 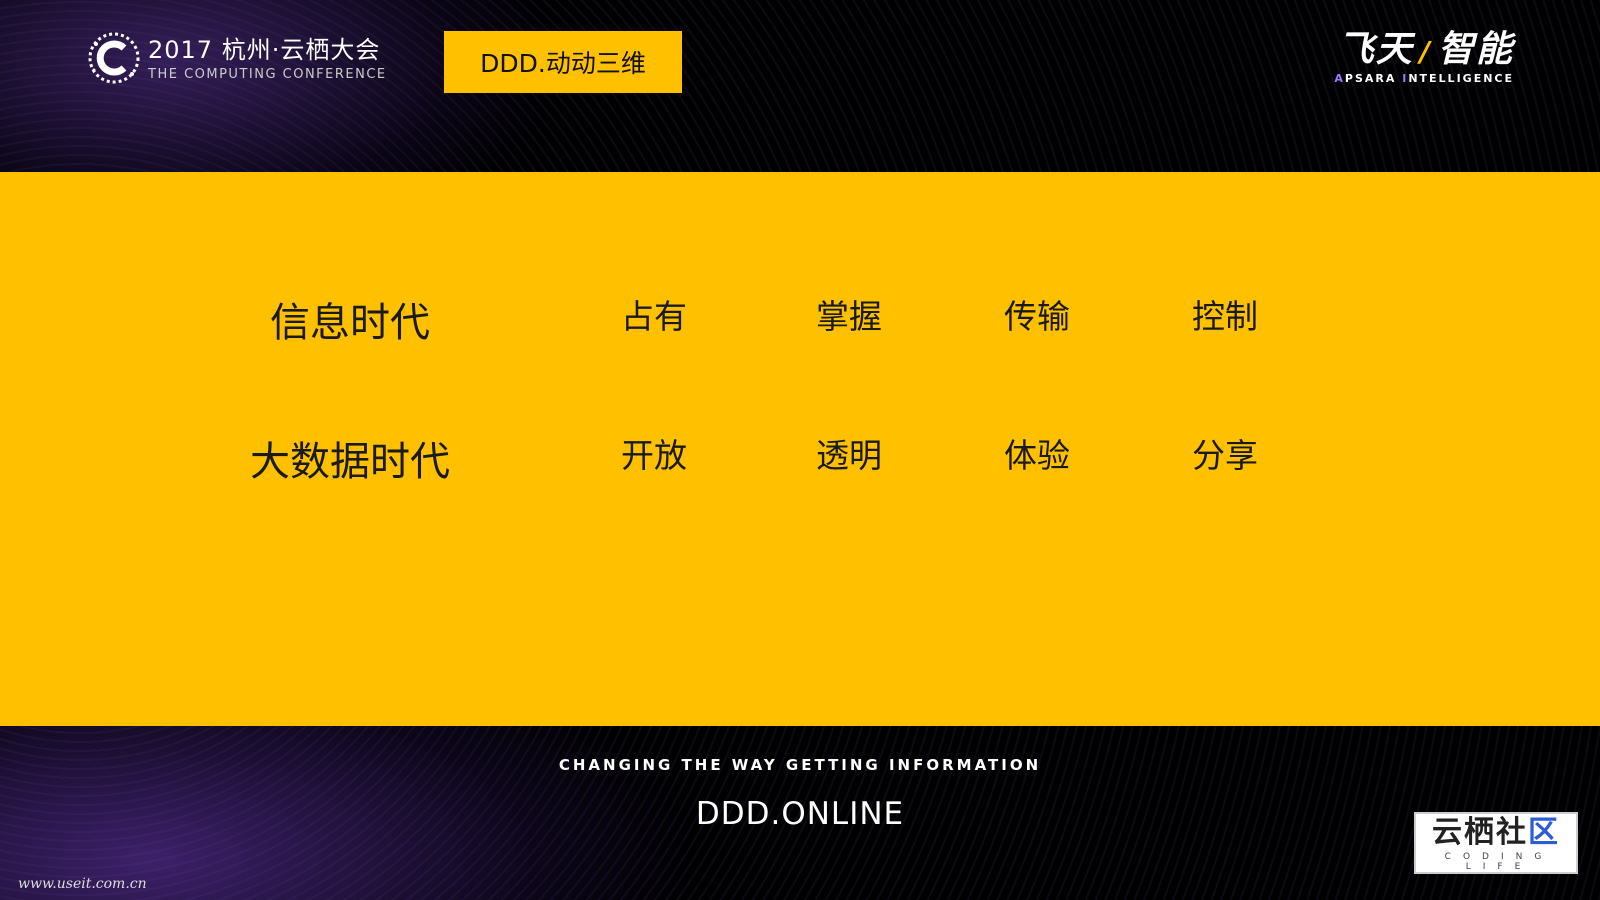 I want to click on conference-logo: 2017 杭州·云栖大会 THE COMPUTING CONFERENCE, so click(x=236, y=58).